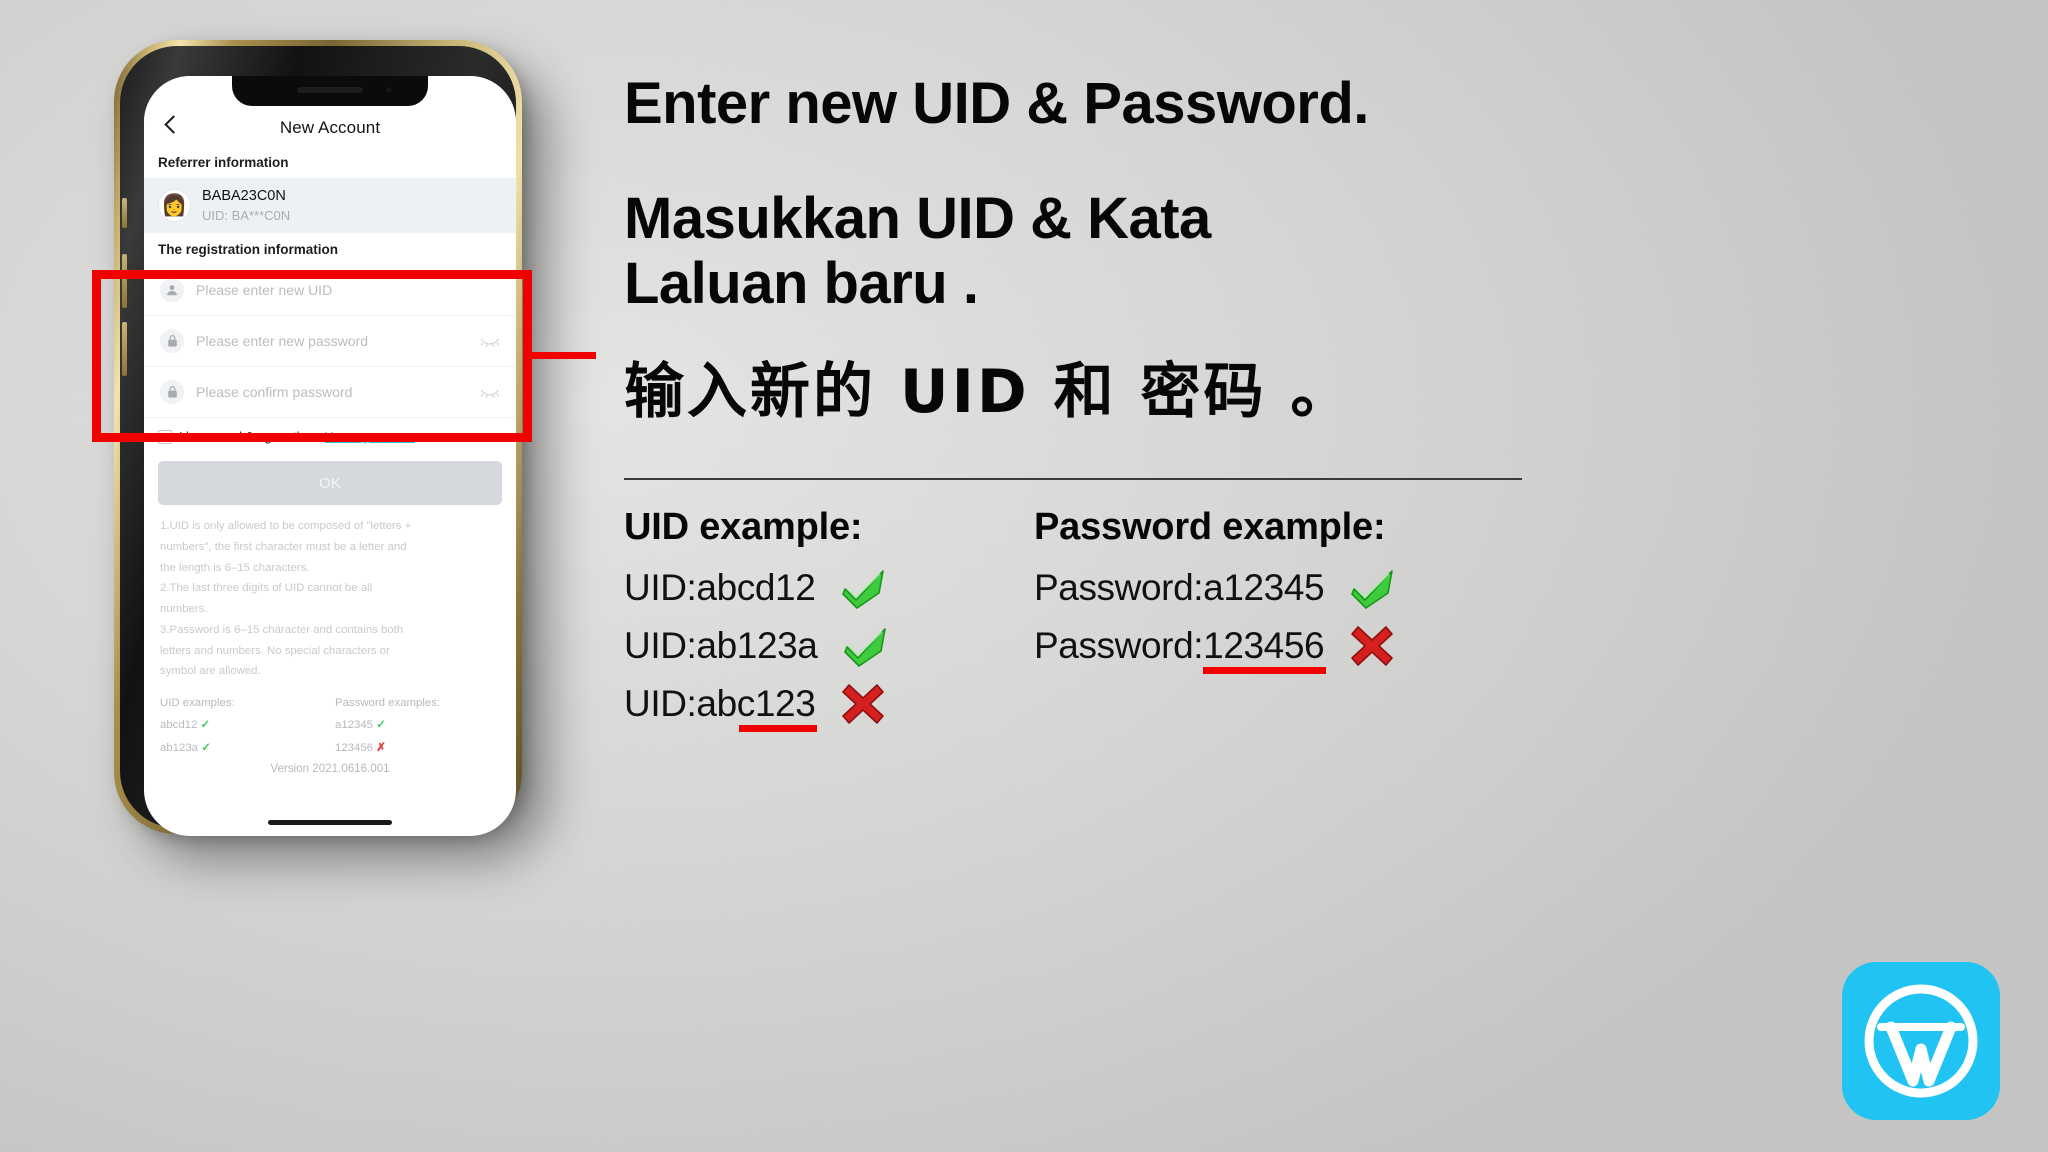 The width and height of the screenshot is (2048, 1152). Describe the element at coordinates (829, 588) in the screenshot. I see `uid-example-row: UID: abcd12` at that location.